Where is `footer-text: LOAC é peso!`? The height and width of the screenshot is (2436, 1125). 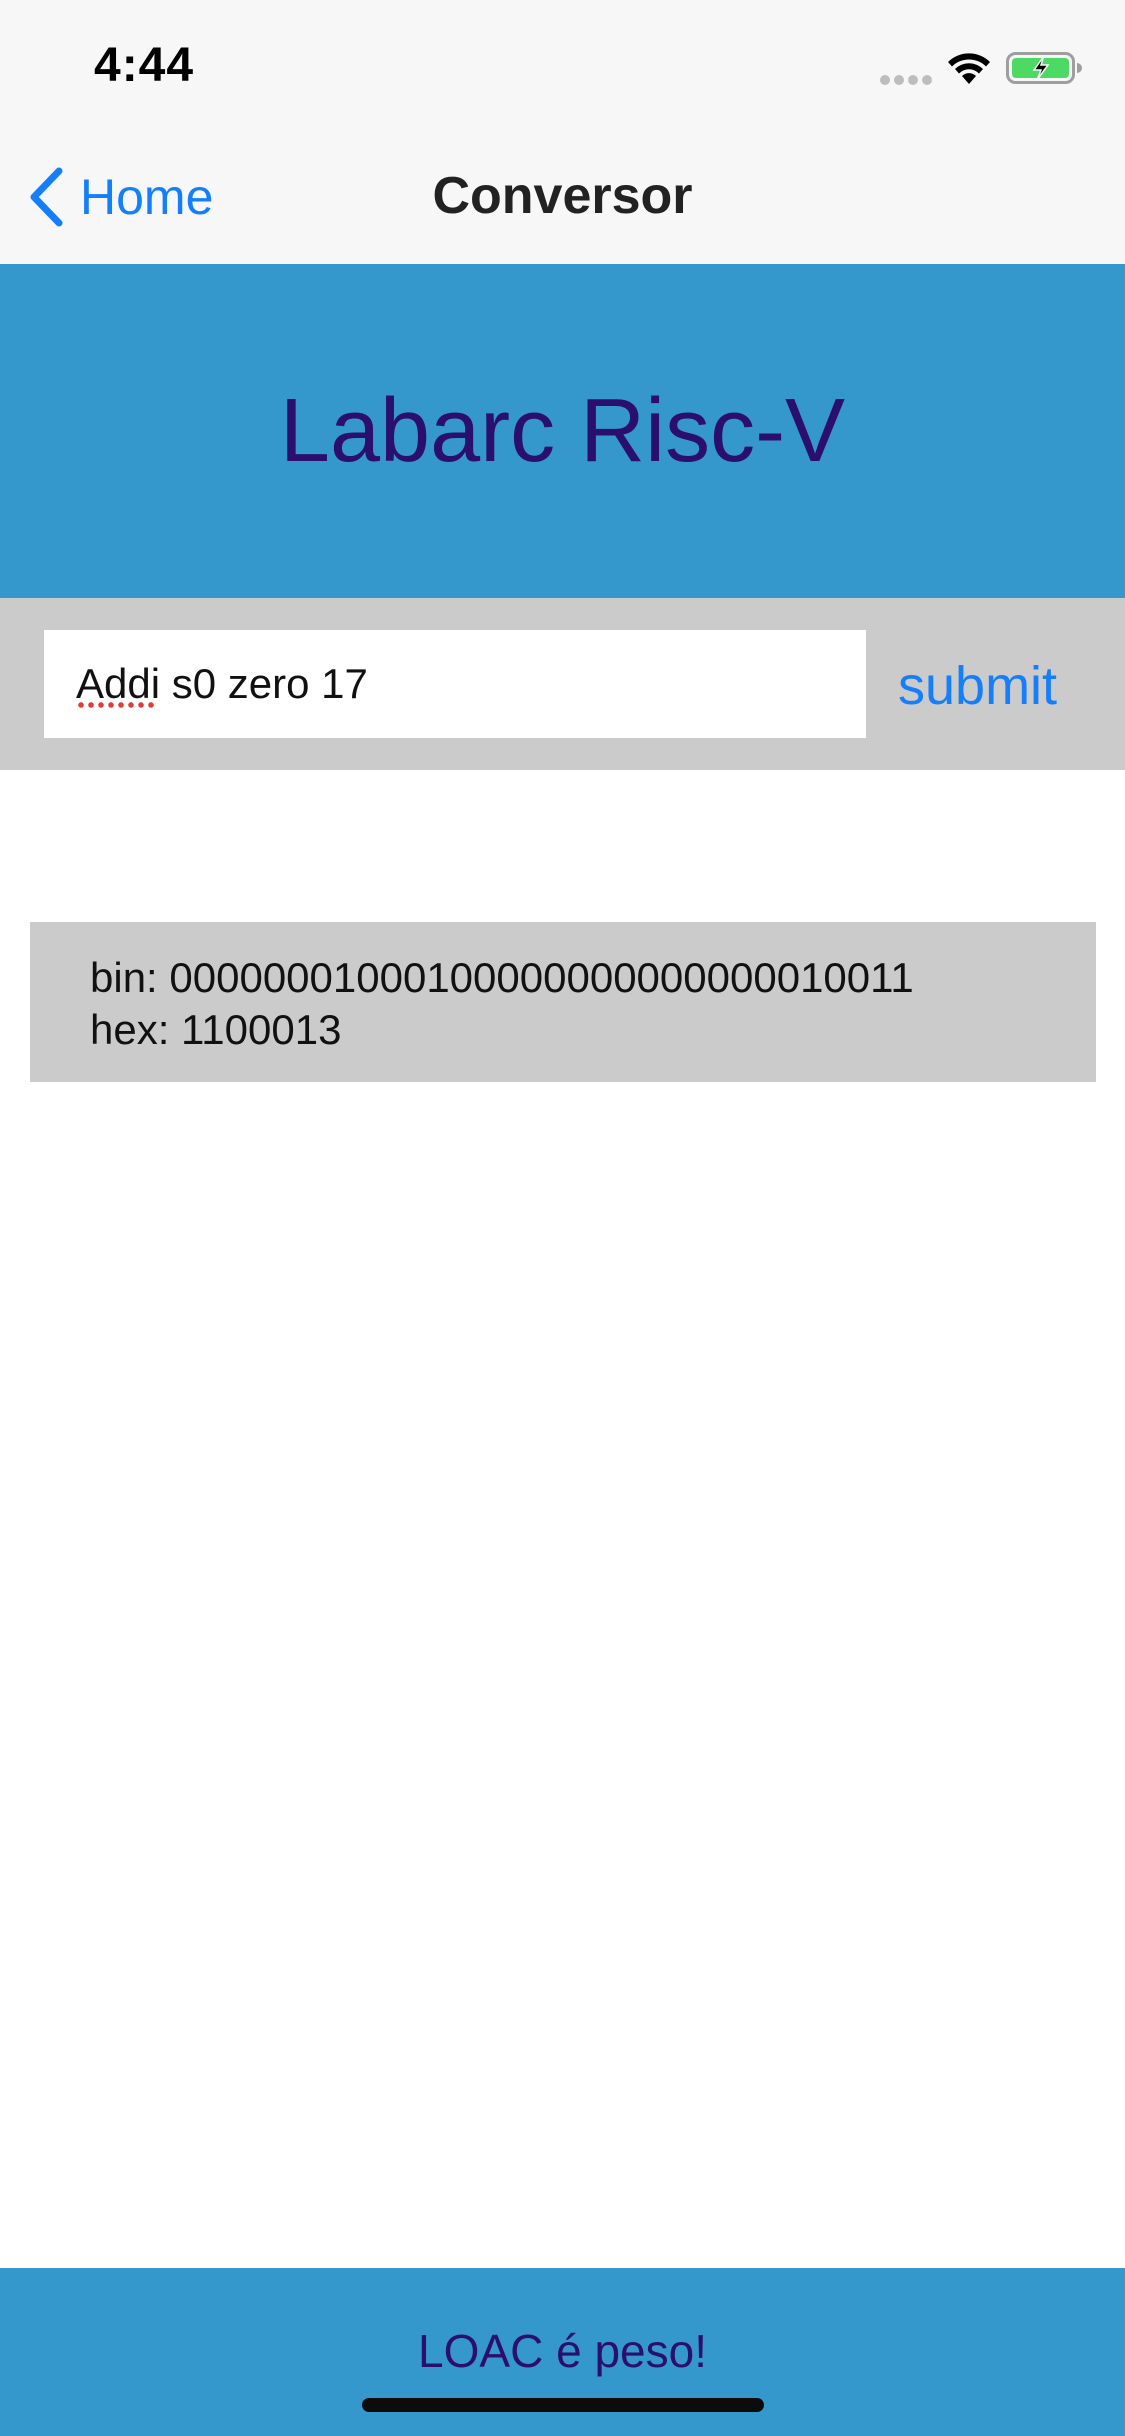
footer-text: LOAC é peso! is located at coordinates (562, 2351).